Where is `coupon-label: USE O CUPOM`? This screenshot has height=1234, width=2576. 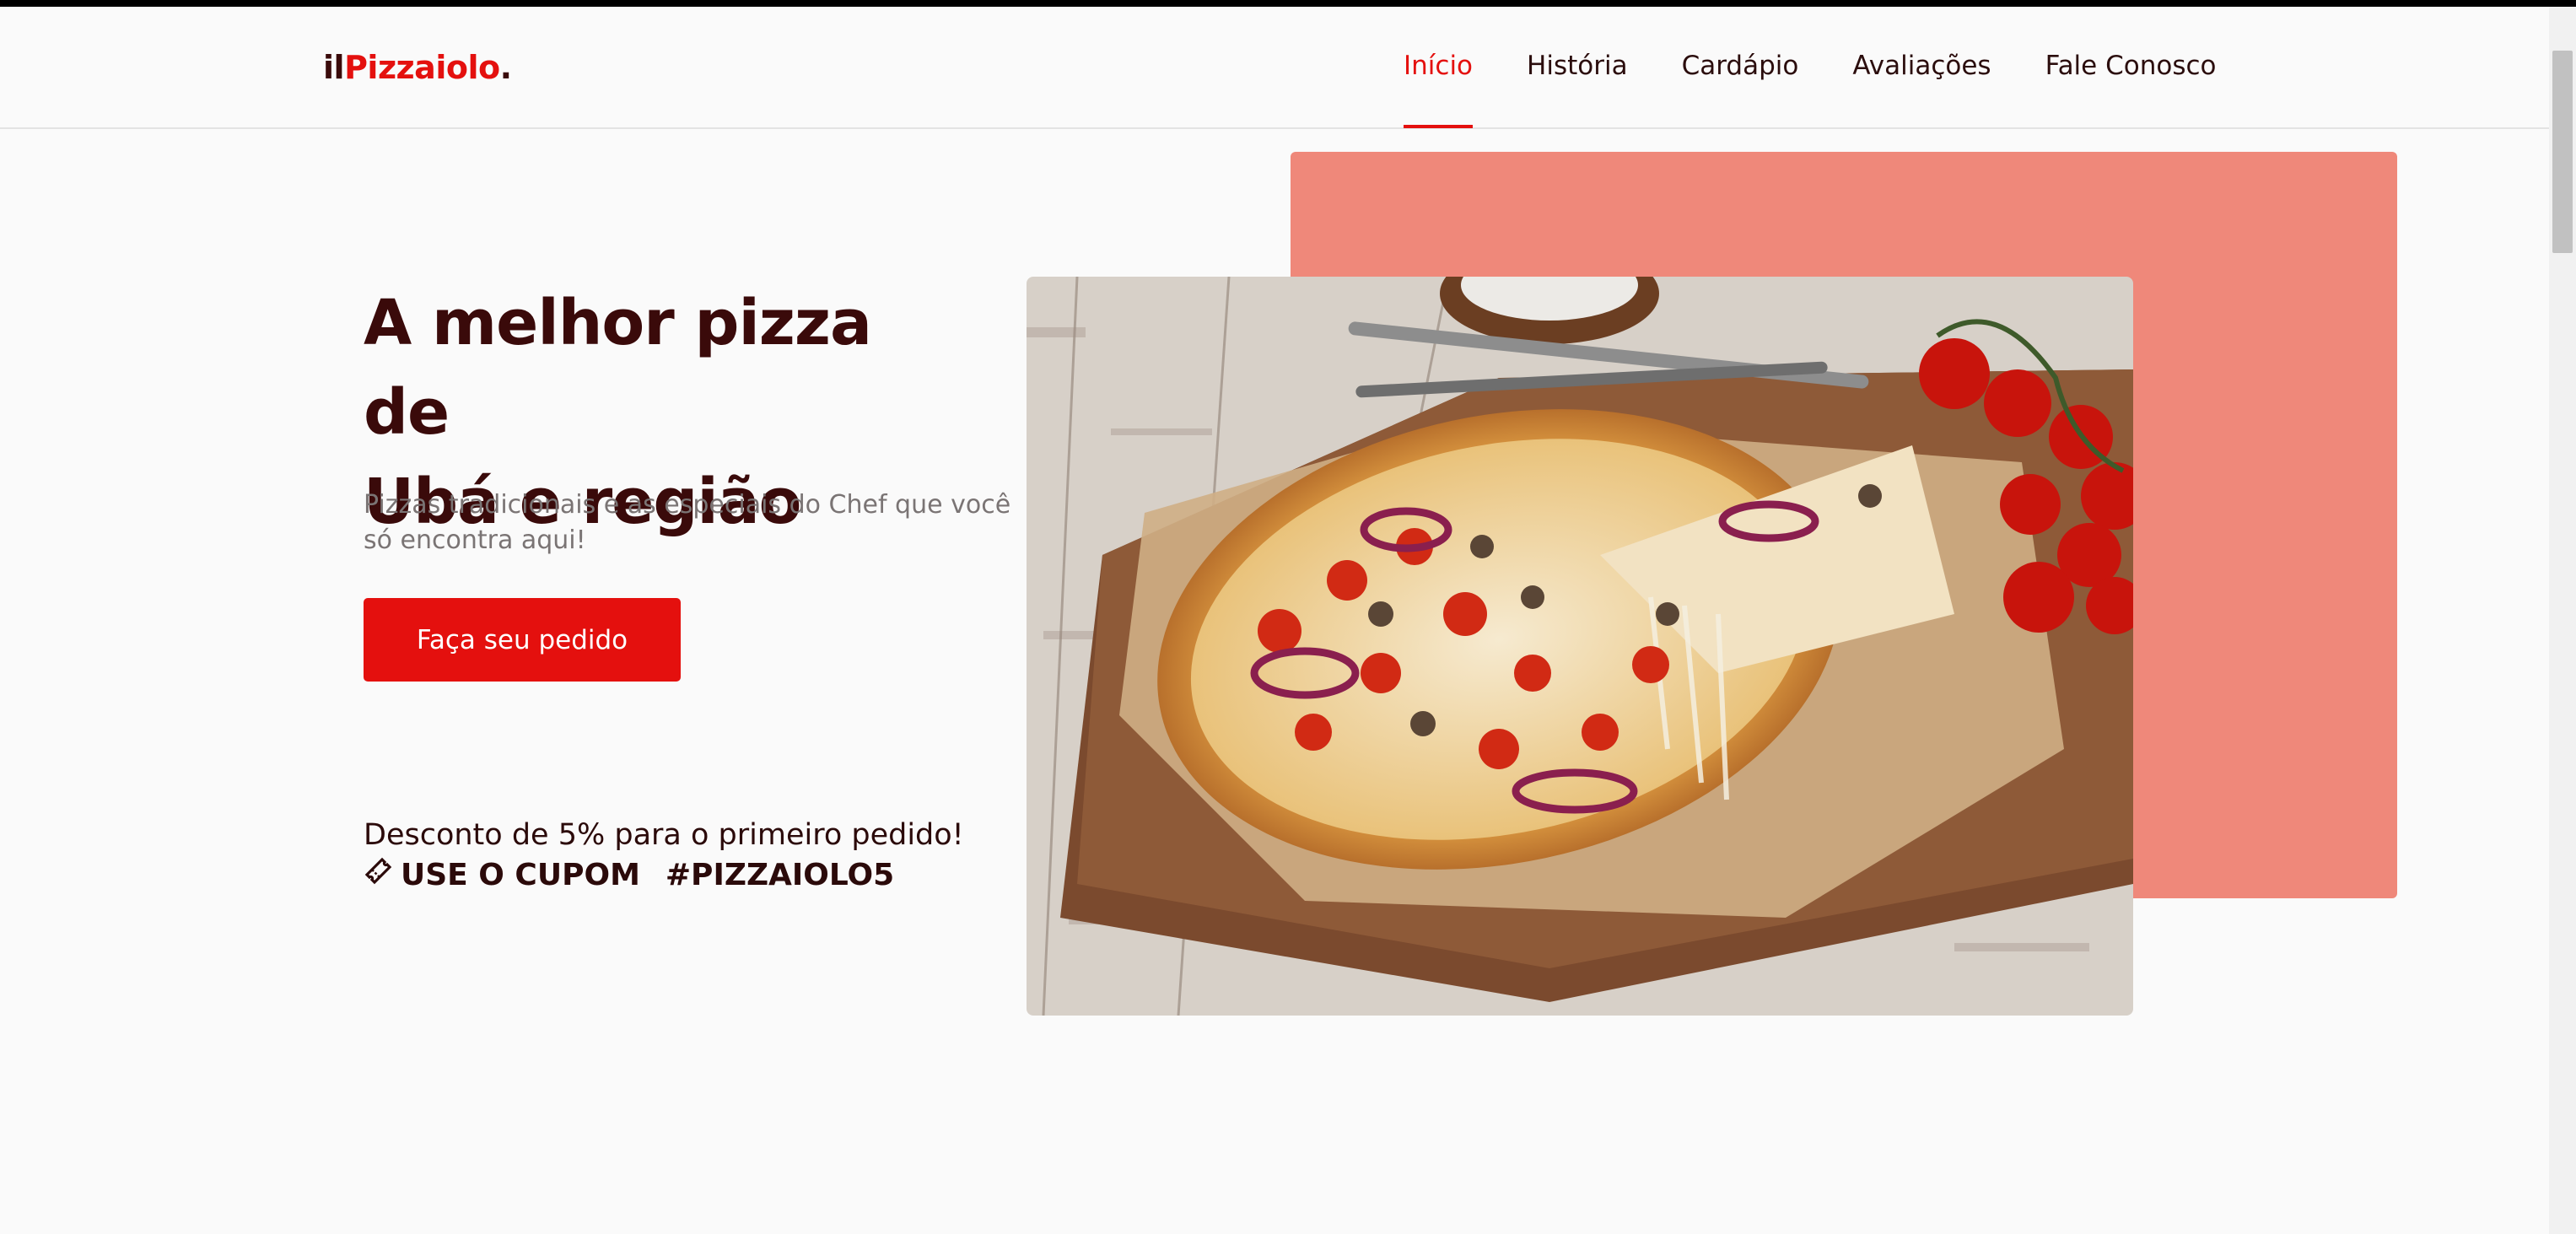
coupon-label: USE O CUPOM is located at coordinates (520, 875).